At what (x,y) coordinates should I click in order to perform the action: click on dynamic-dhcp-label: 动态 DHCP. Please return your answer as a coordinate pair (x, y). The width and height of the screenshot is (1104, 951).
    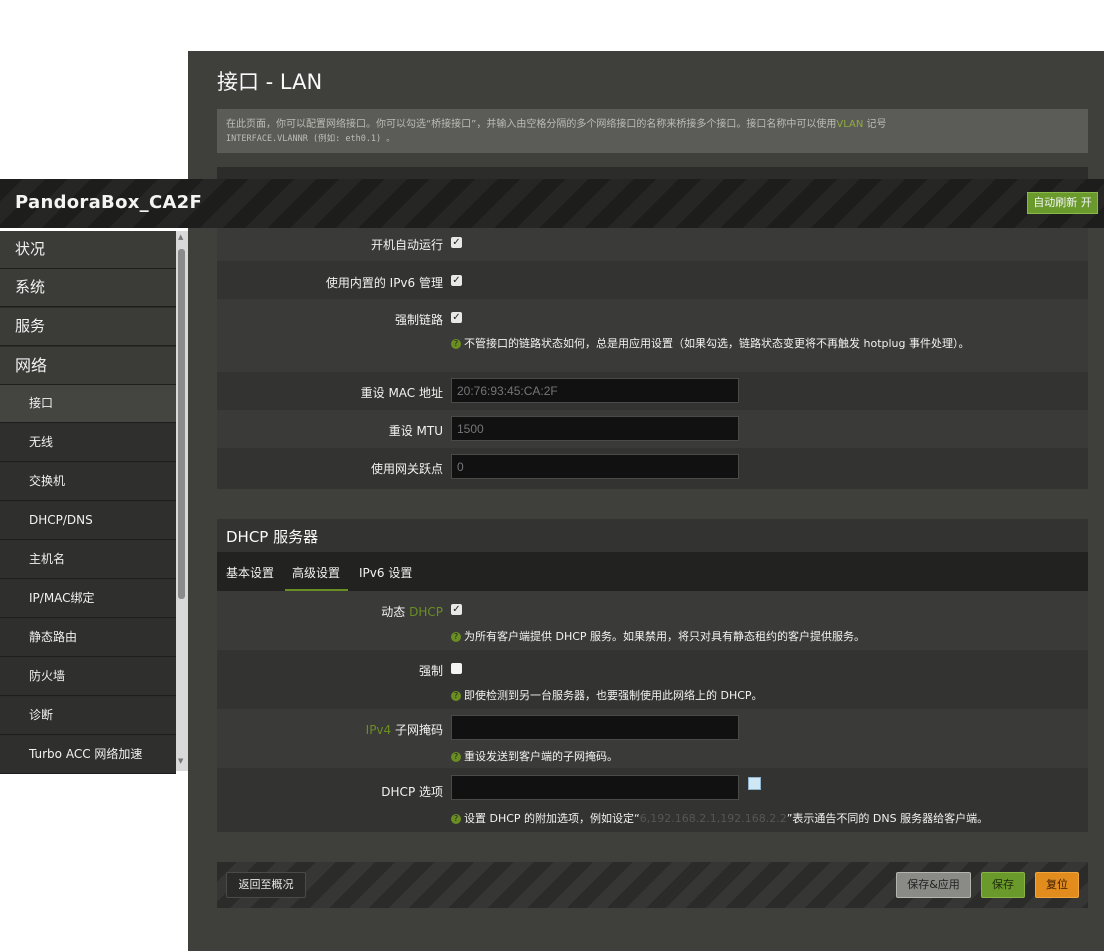
    Looking at the image, I should click on (412, 611).